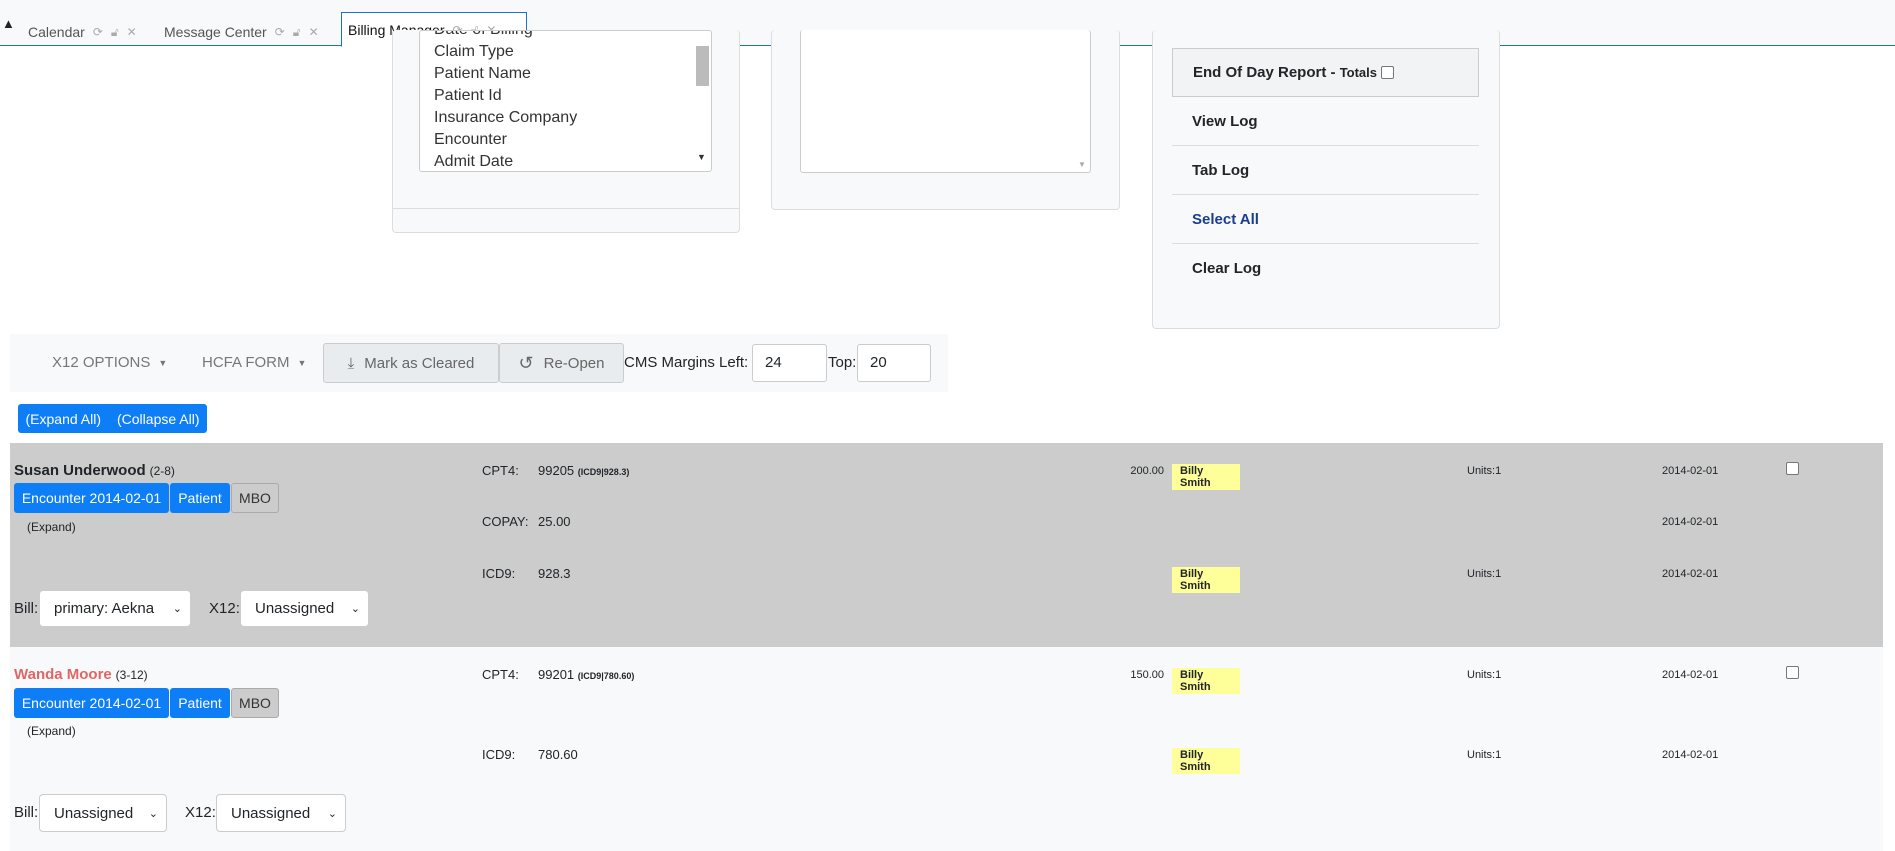  What do you see at coordinates (606, 676) in the screenshot?
I see `code-extra: (ICD9|780.60)` at bounding box center [606, 676].